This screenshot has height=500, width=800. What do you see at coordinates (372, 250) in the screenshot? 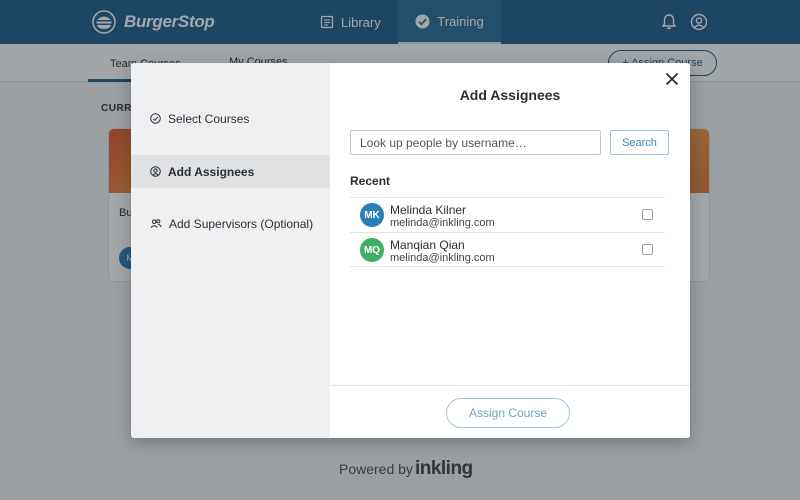
I see `avatar: MQ` at bounding box center [372, 250].